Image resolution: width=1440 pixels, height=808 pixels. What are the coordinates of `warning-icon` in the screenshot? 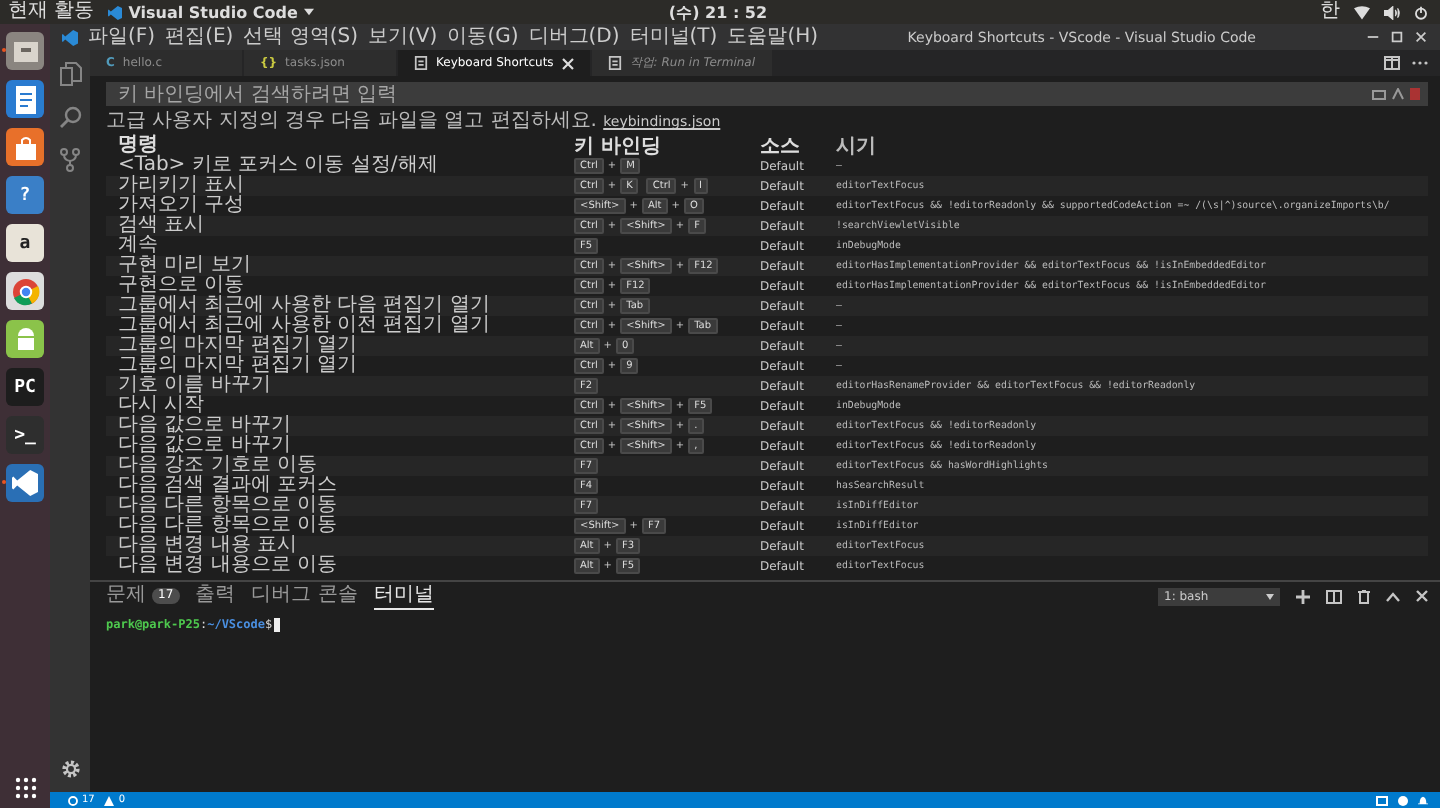 It's located at (109, 800).